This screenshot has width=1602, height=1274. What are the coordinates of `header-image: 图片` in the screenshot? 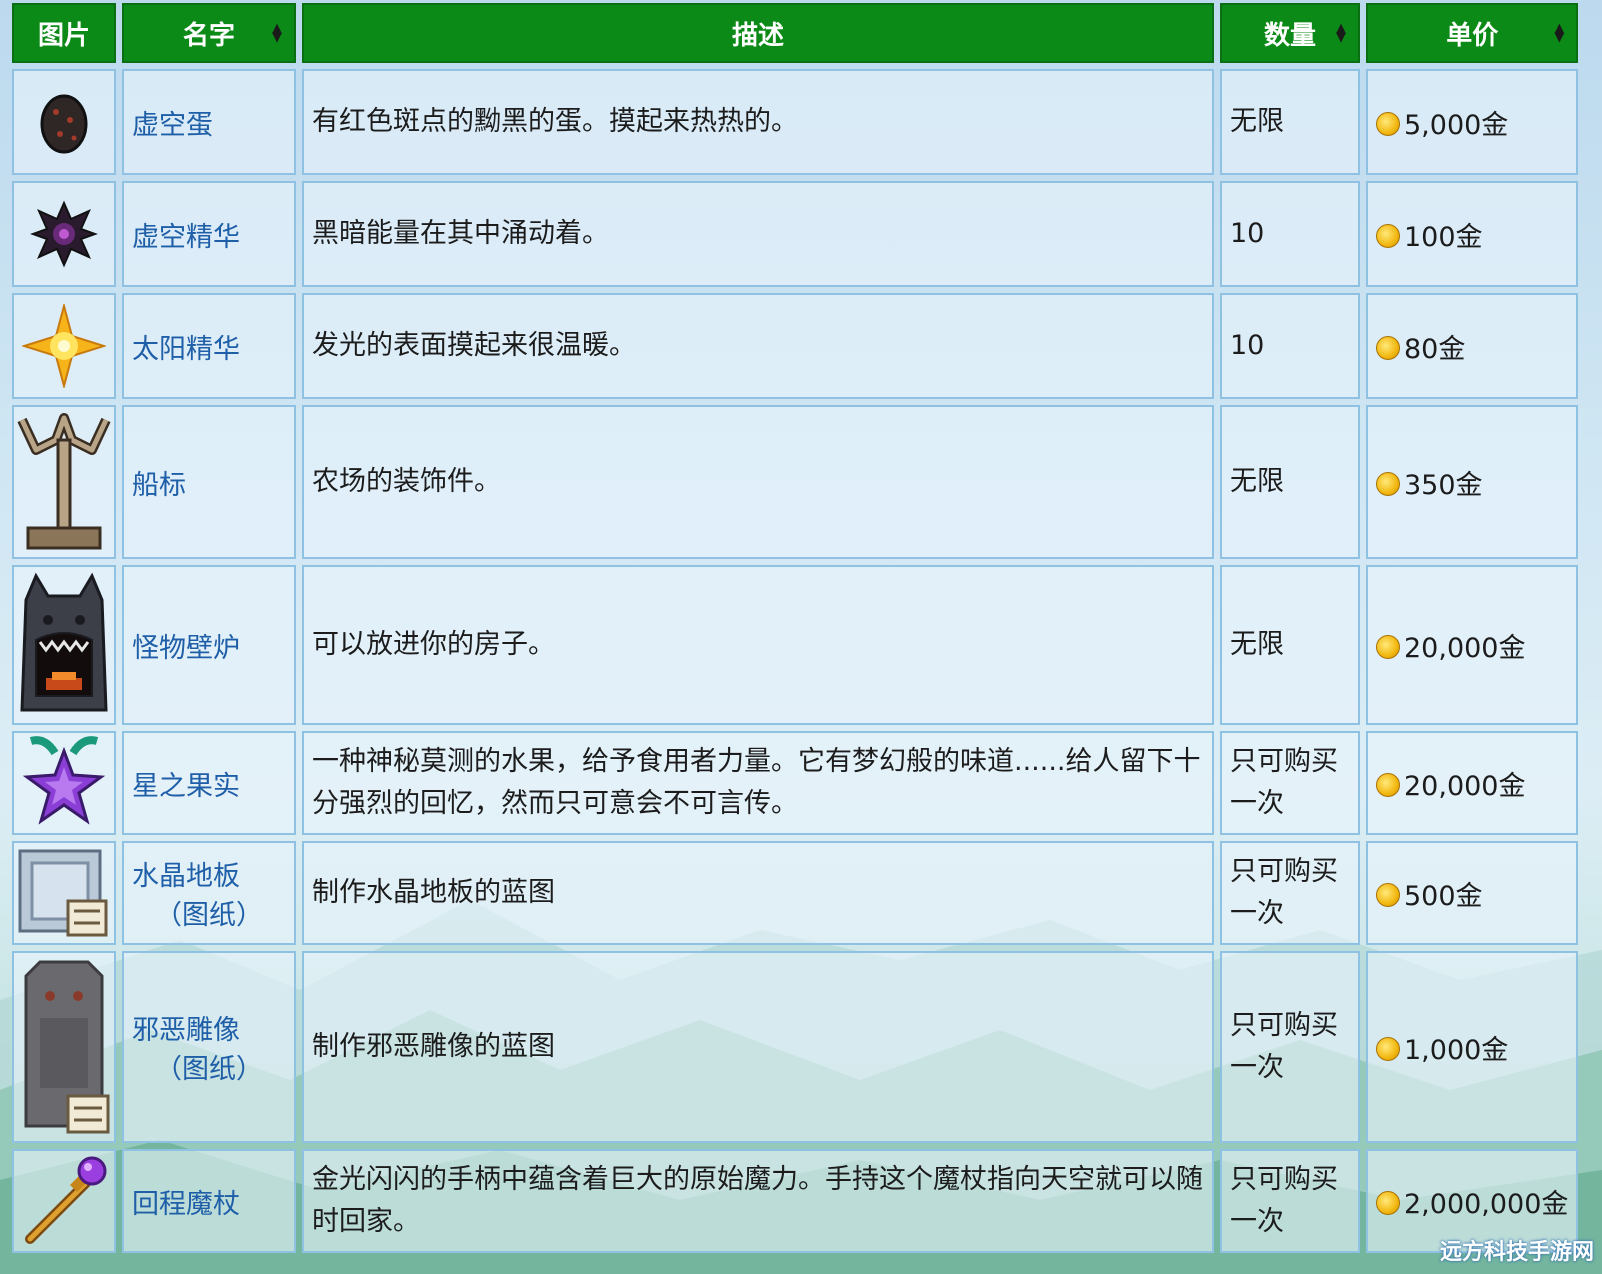 It's located at (64, 33).